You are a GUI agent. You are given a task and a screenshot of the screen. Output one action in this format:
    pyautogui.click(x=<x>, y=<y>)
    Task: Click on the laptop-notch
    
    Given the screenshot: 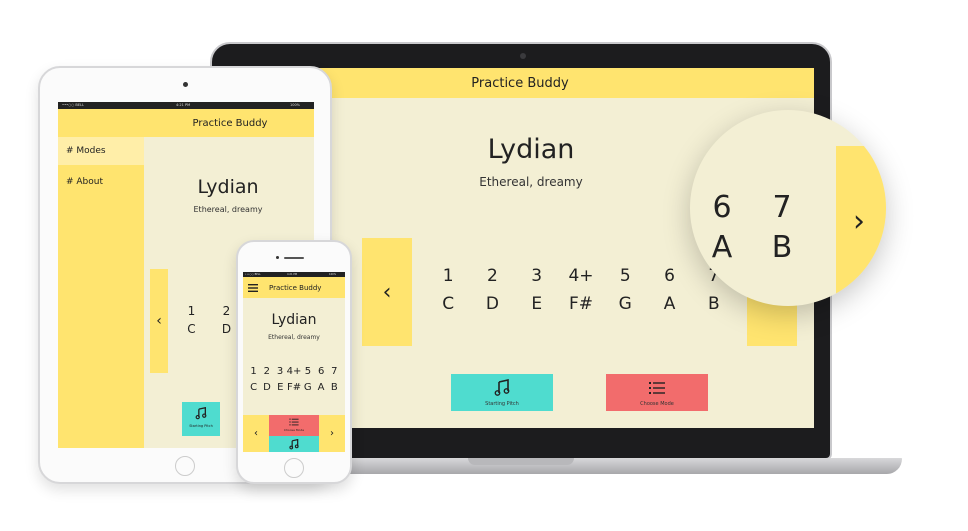 What is the action you would take?
    pyautogui.click(x=521, y=461)
    